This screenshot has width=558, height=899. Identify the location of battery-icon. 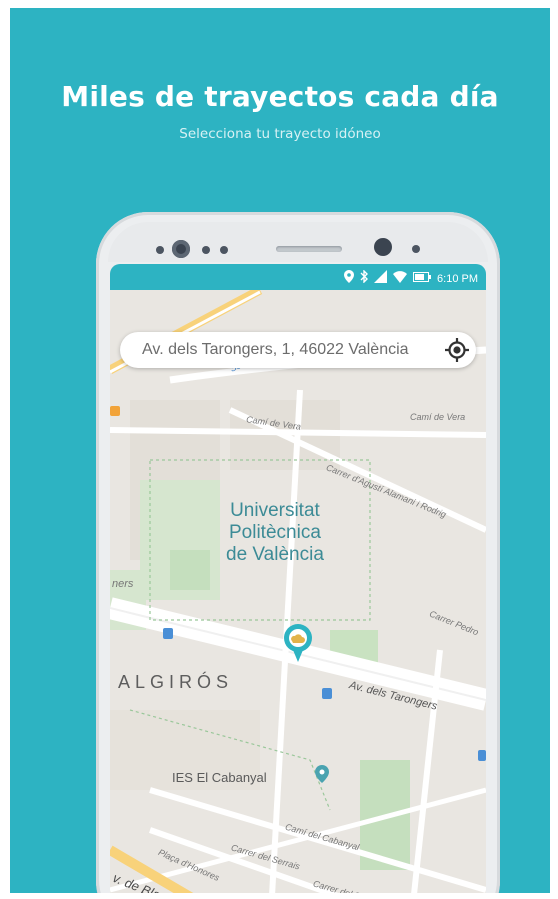
(422, 278).